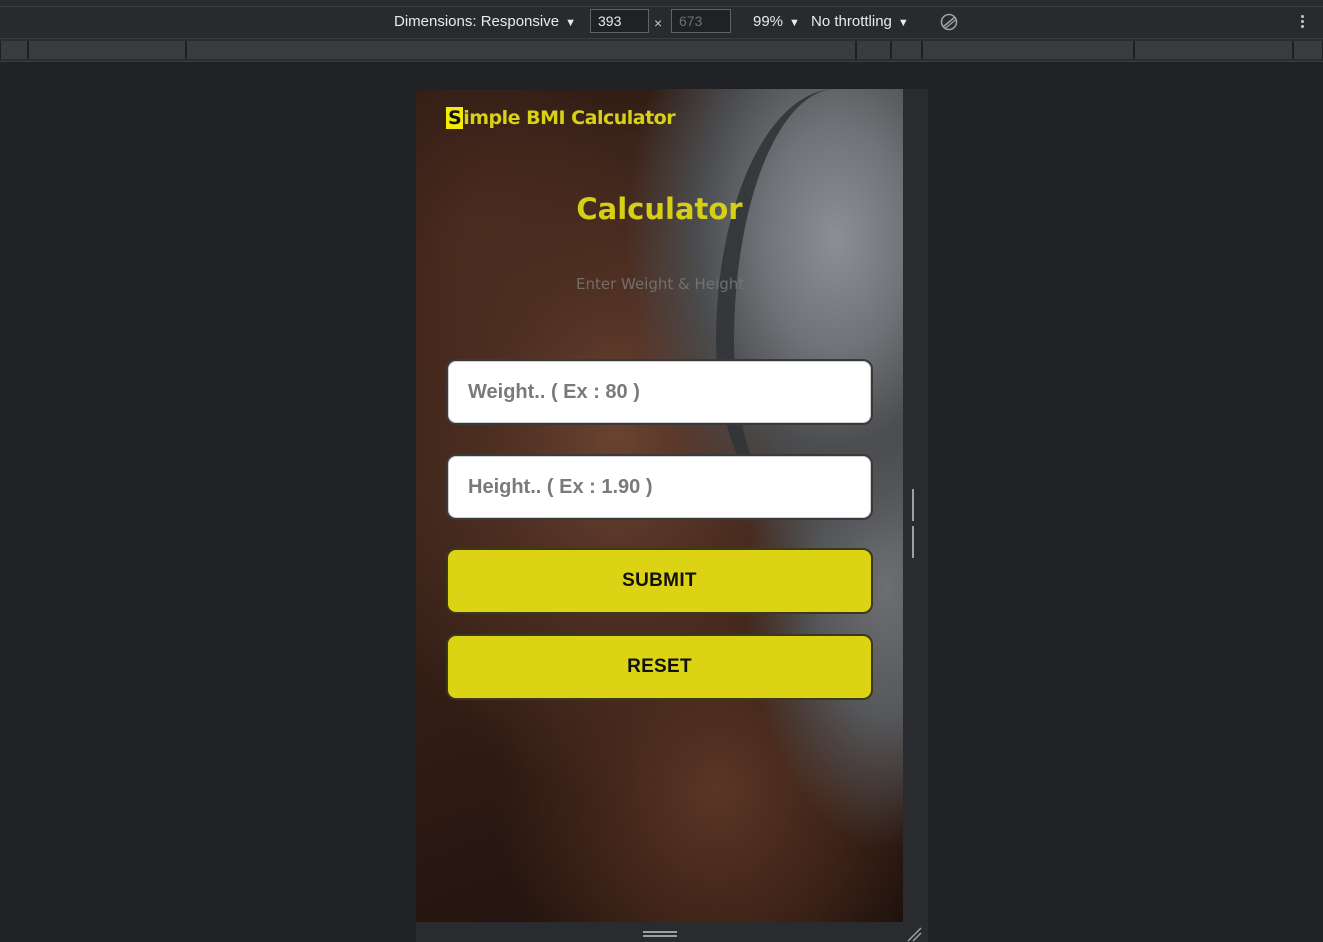 The width and height of the screenshot is (1323, 942). What do you see at coordinates (658, 23) in the screenshot?
I see `times-icon: ×` at bounding box center [658, 23].